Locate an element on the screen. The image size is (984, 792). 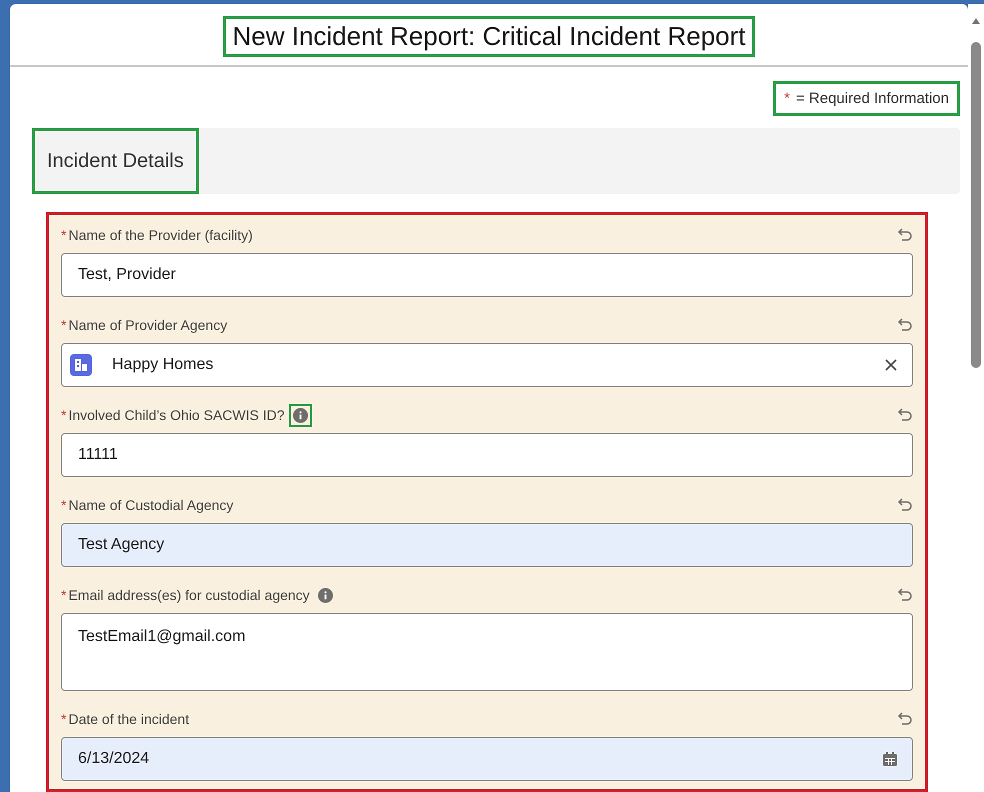
required-note-text: = Required Information is located at coordinates (872, 98).